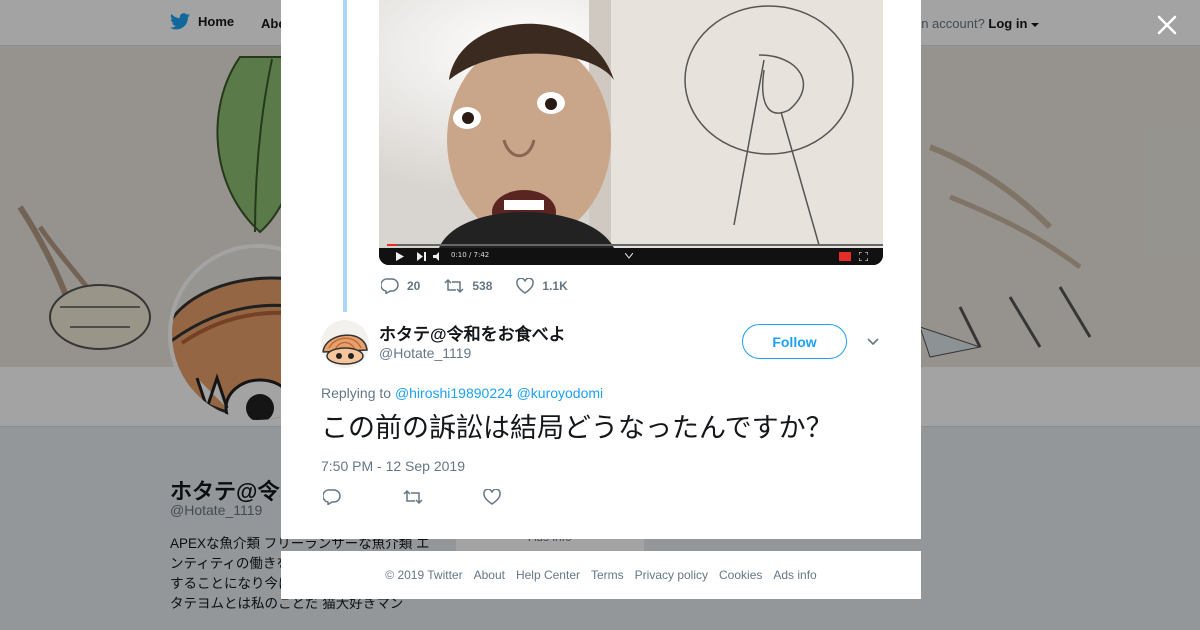  Describe the element at coordinates (845, 256) in the screenshot. I see `cast-icon` at that location.